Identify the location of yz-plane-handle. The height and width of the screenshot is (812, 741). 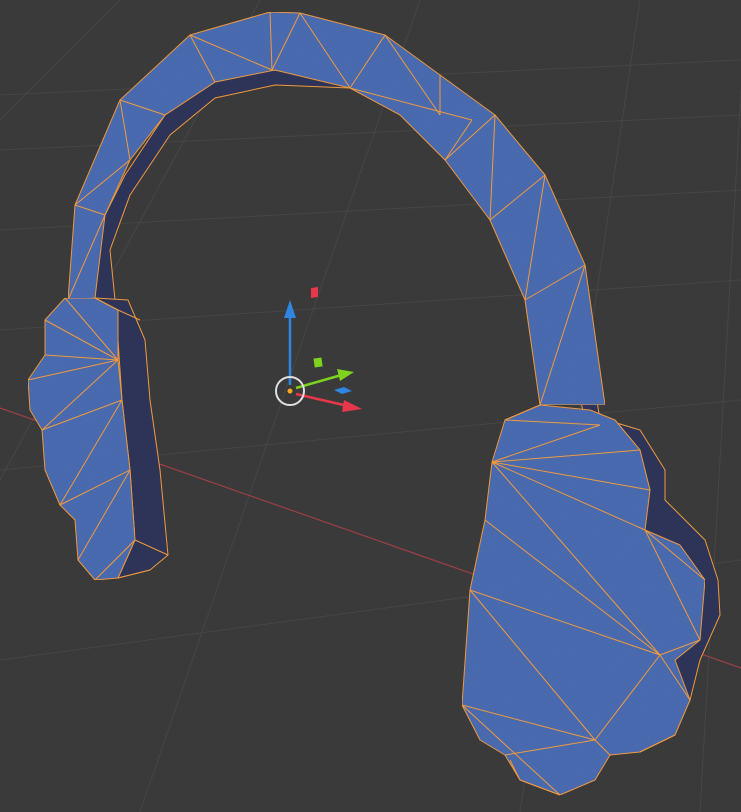
(318, 362).